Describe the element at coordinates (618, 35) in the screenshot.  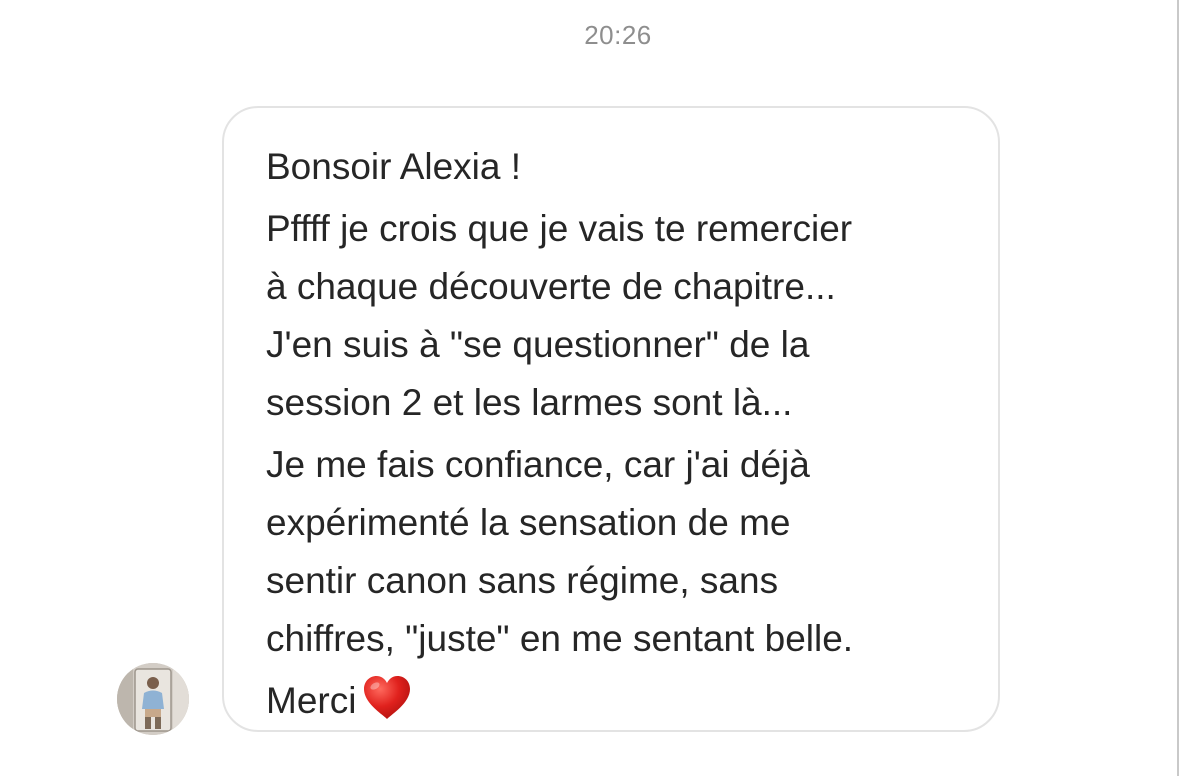
I see `message-timestamp: 20:26` at that location.